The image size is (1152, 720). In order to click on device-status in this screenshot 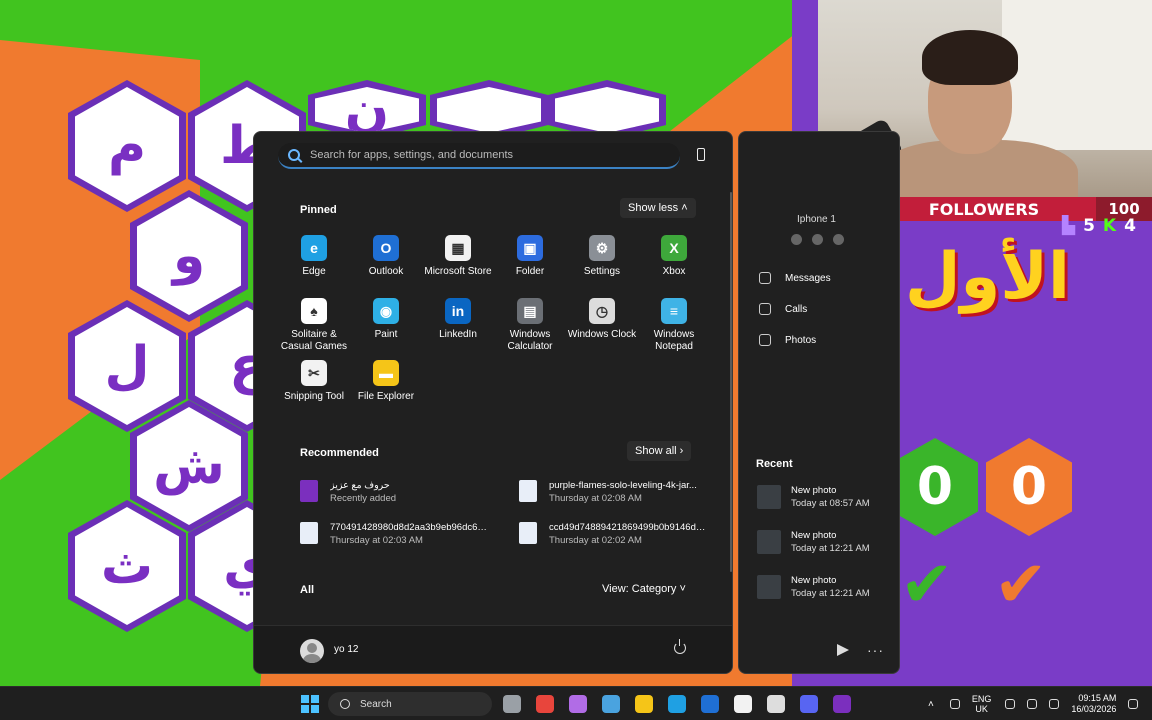, I will do `click(817, 239)`.